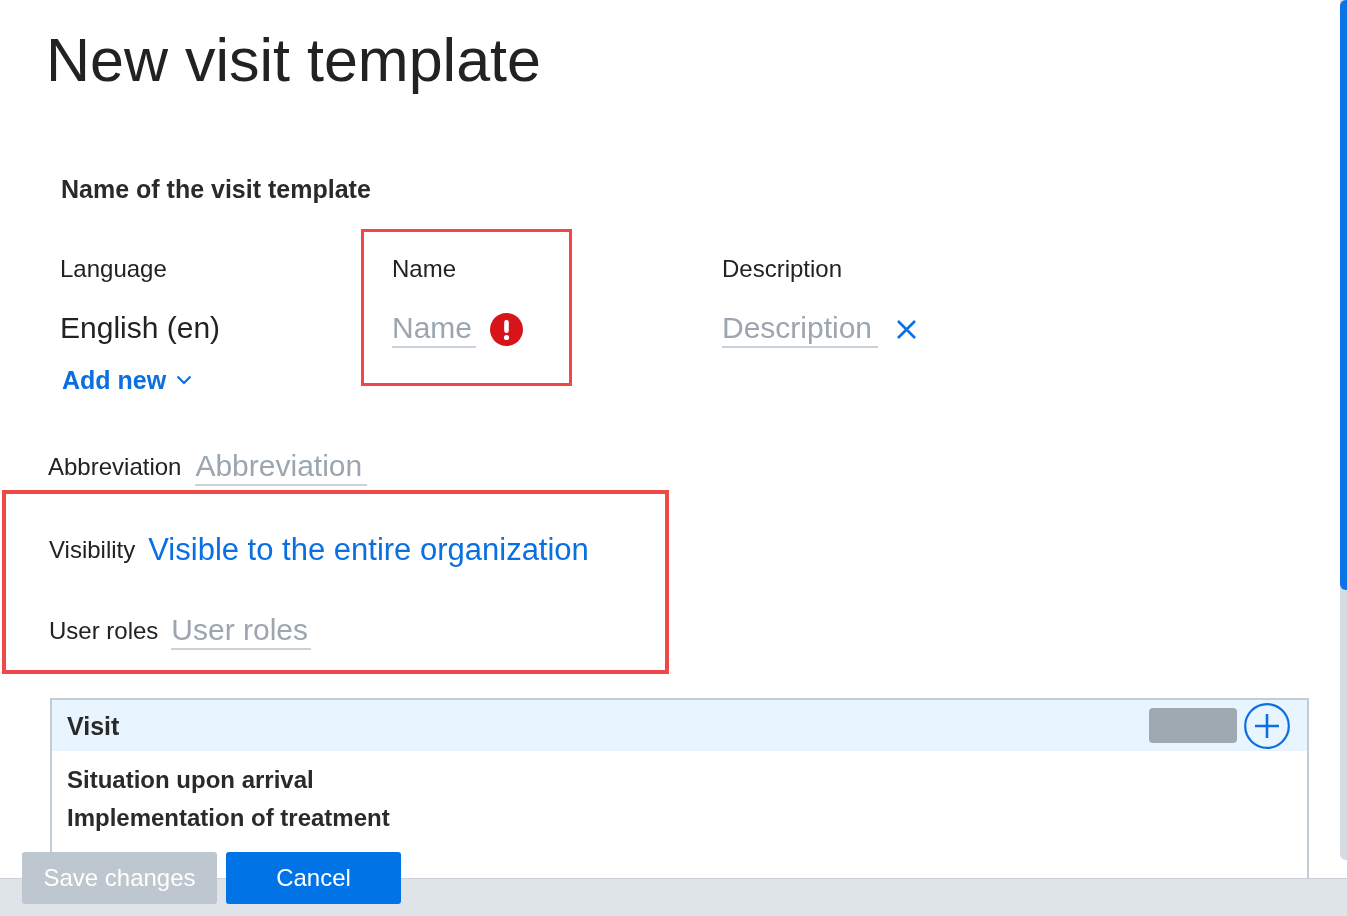  Describe the element at coordinates (368, 550) in the screenshot. I see `visibility-link: Visible to the entire organization` at that location.